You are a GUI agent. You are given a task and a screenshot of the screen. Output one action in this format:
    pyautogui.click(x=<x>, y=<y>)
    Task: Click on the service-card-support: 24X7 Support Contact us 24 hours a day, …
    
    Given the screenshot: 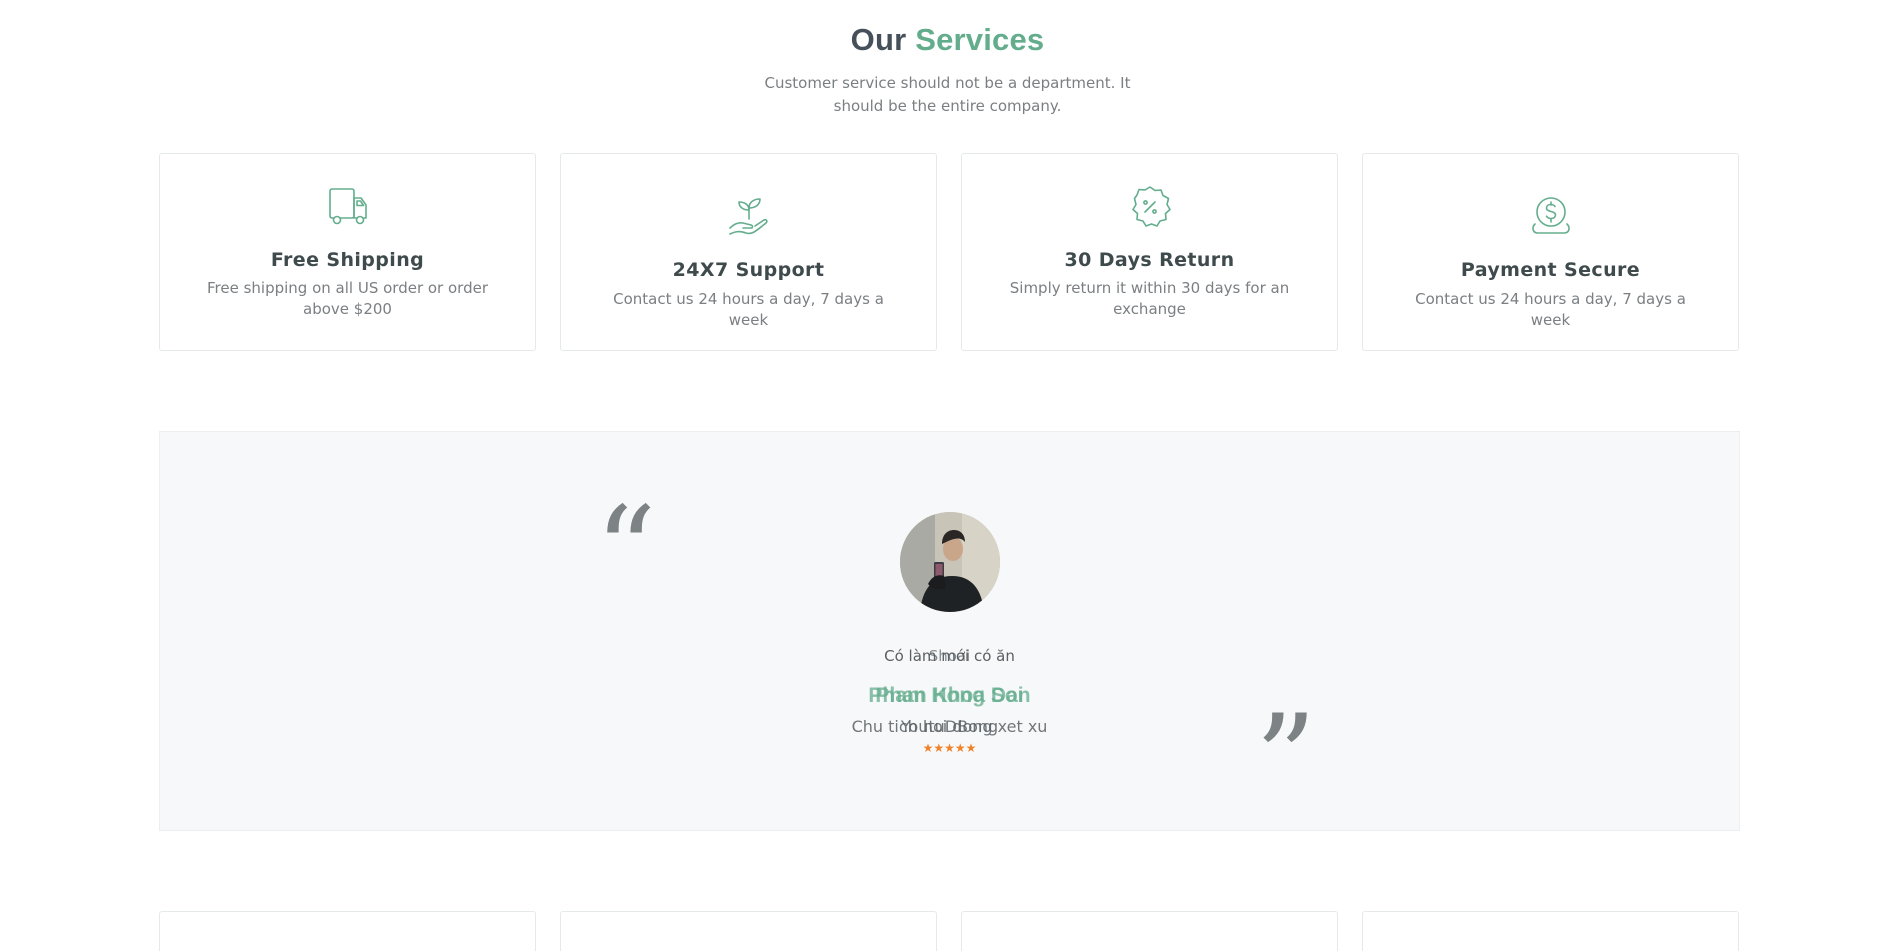 What is the action you would take?
    pyautogui.click(x=748, y=252)
    